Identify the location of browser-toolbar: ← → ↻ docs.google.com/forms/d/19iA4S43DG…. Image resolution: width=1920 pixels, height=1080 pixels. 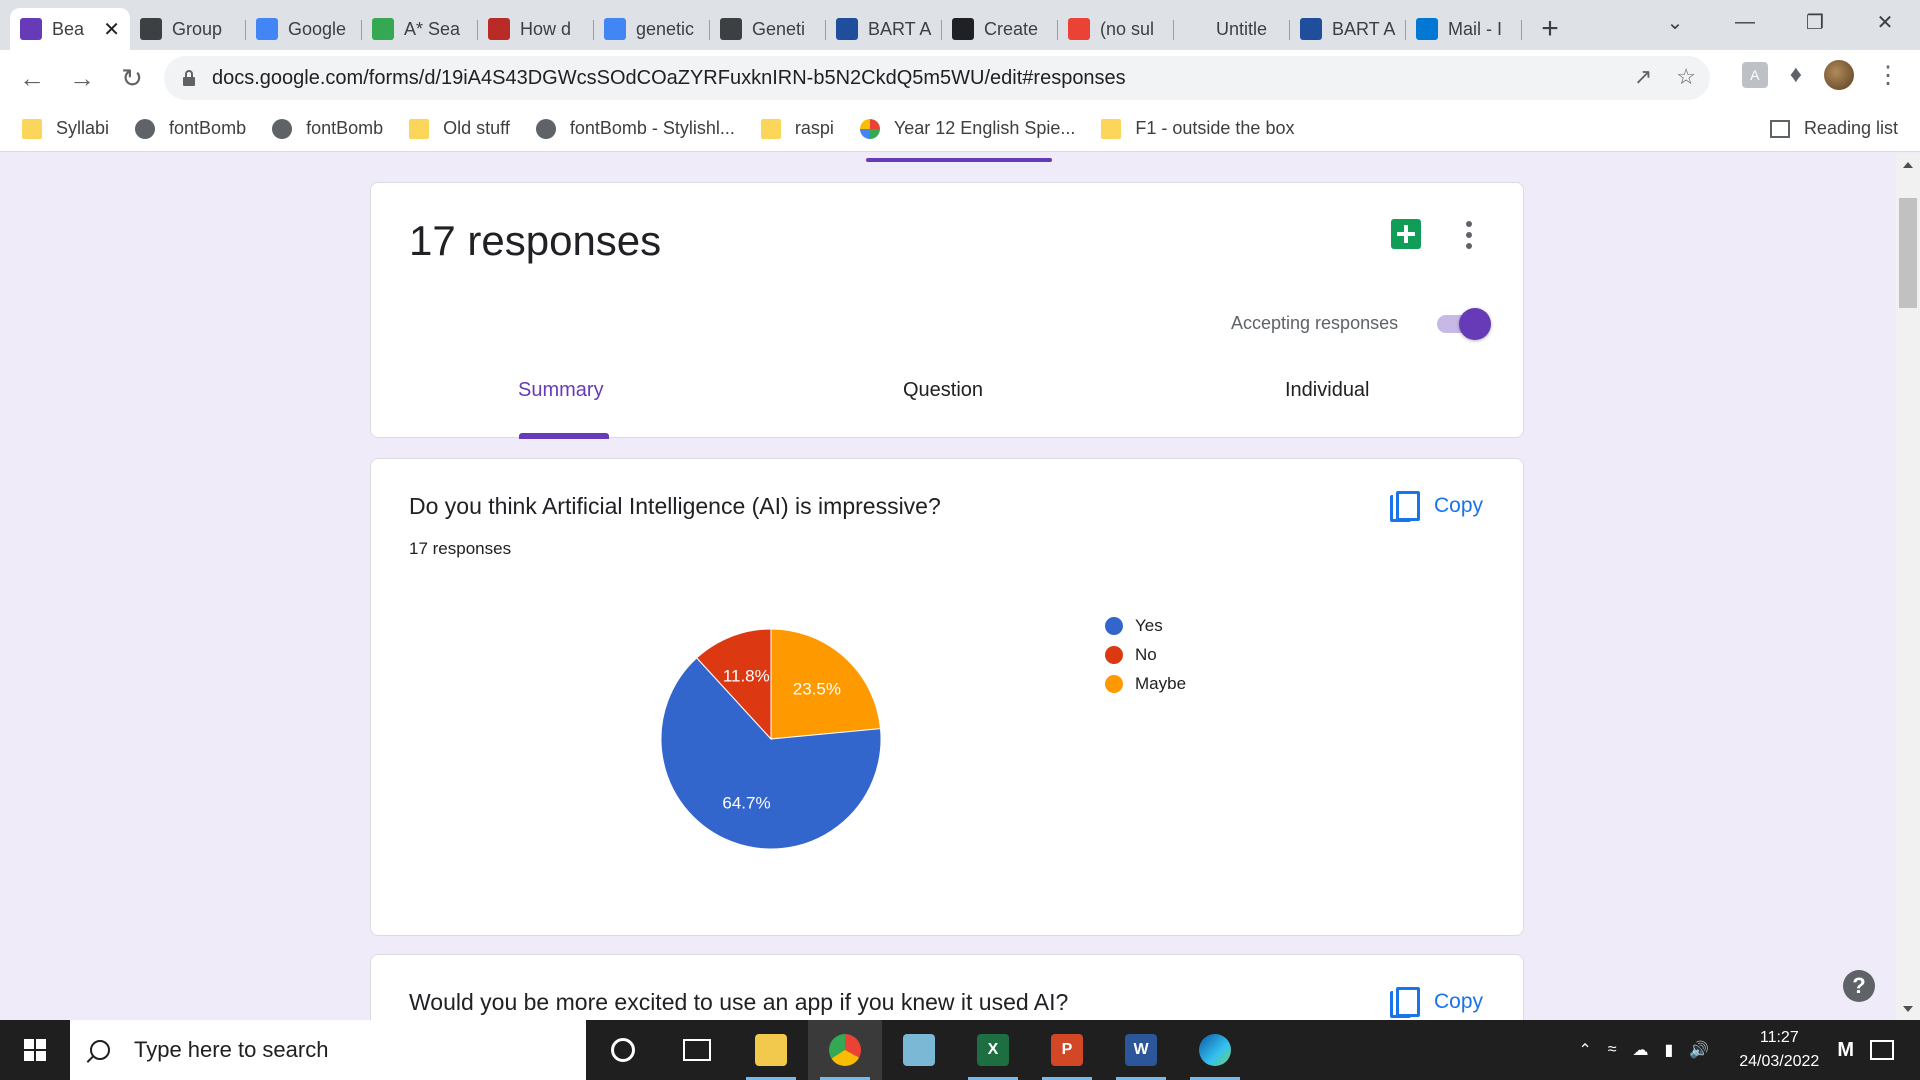
(960, 78).